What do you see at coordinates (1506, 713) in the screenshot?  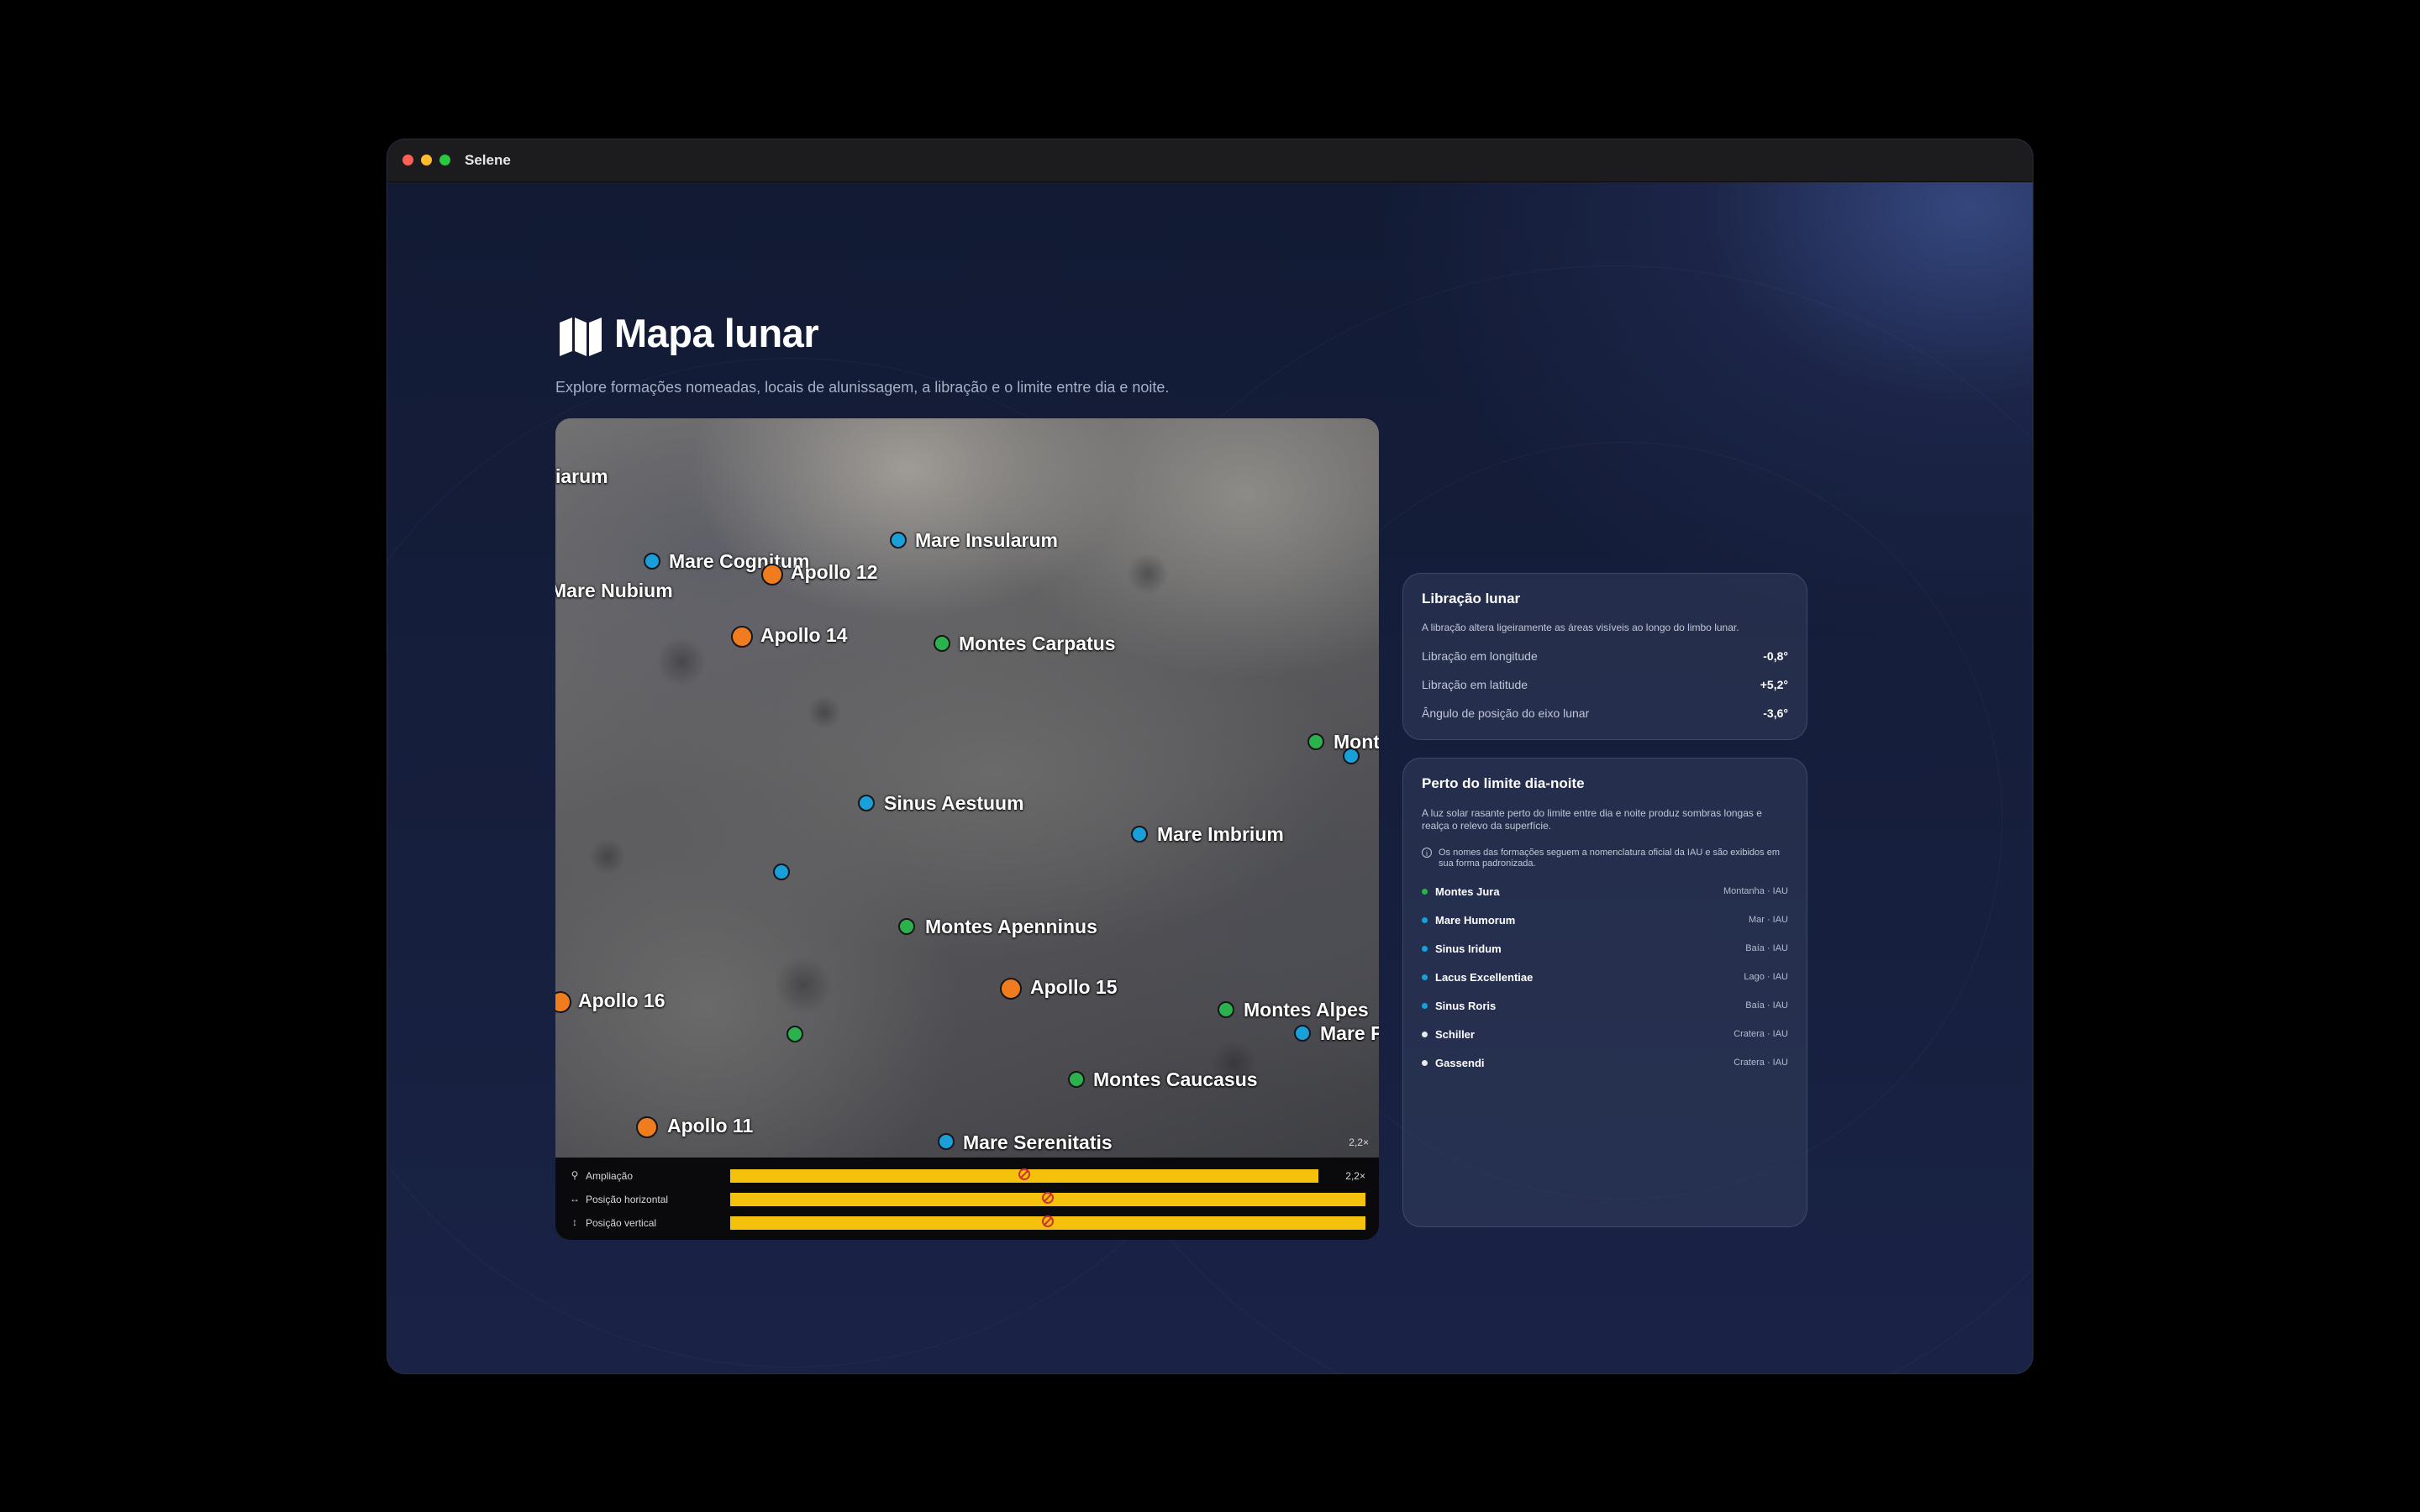 I see `row-label: Ângulo de posição do eixo lunar` at bounding box center [1506, 713].